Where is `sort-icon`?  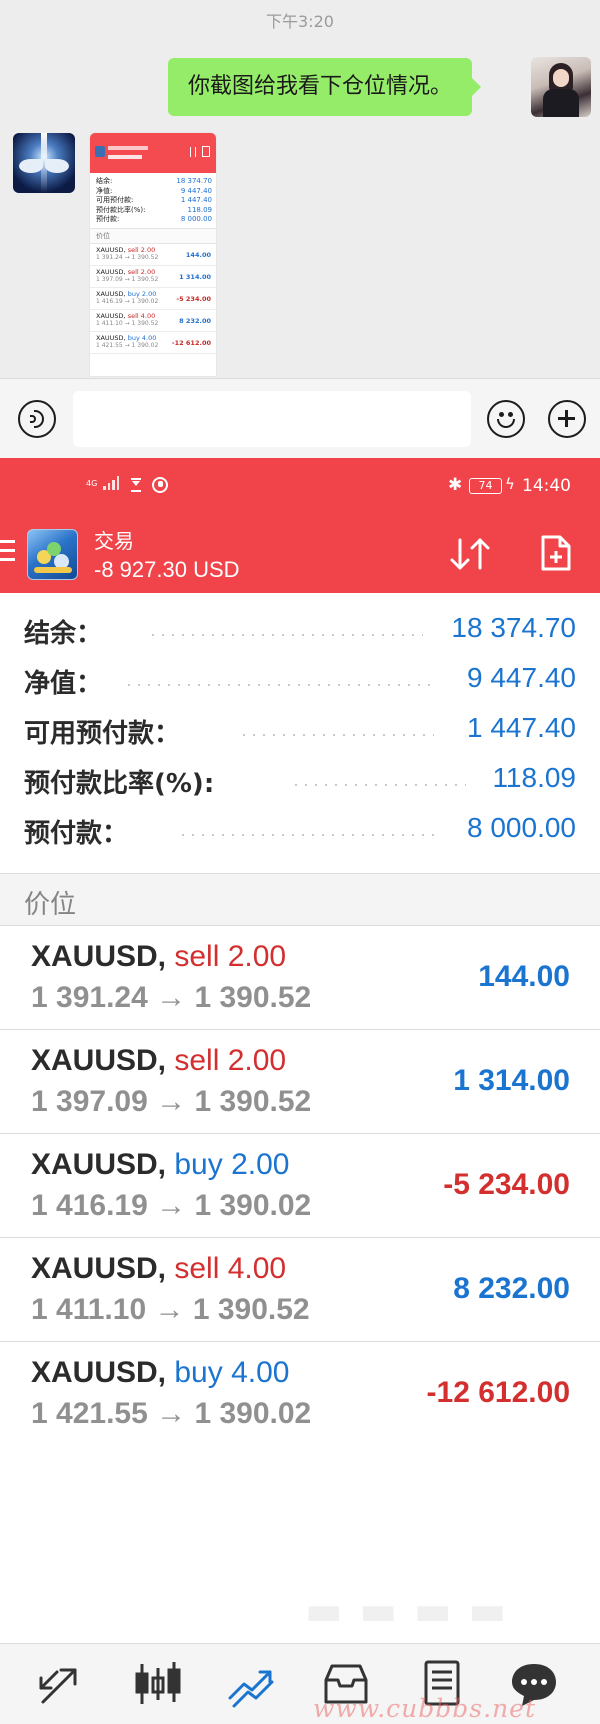 sort-icon is located at coordinates (470, 554).